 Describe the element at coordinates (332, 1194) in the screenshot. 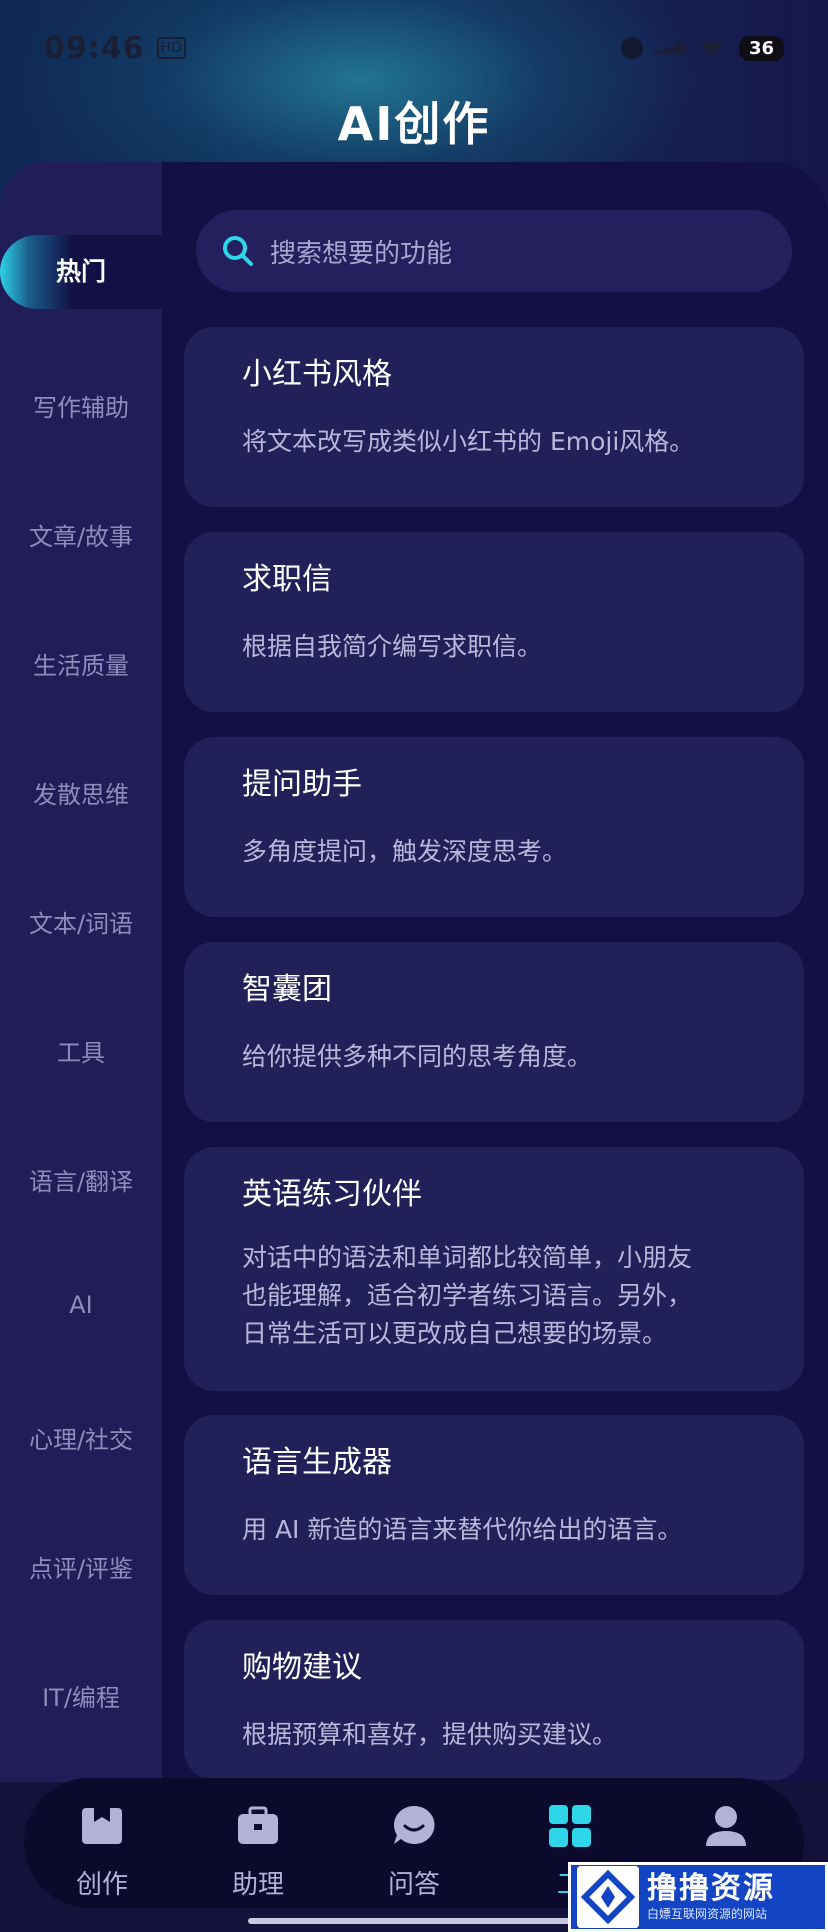

I see `card-title: 英语练习伙伴` at that location.